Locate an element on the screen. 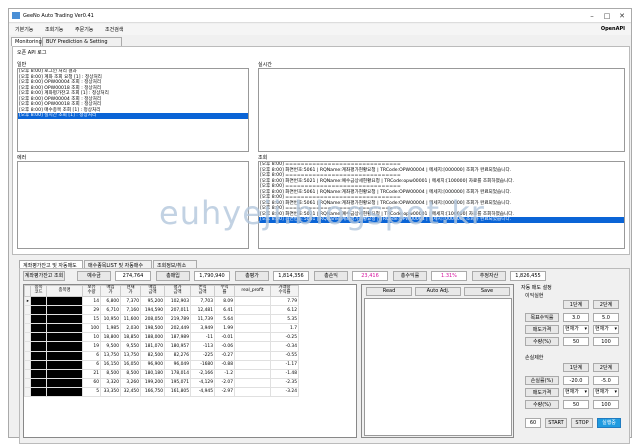 This screenshot has width=640, height=446. table-cell: 199,200 is located at coordinates (152, 382).